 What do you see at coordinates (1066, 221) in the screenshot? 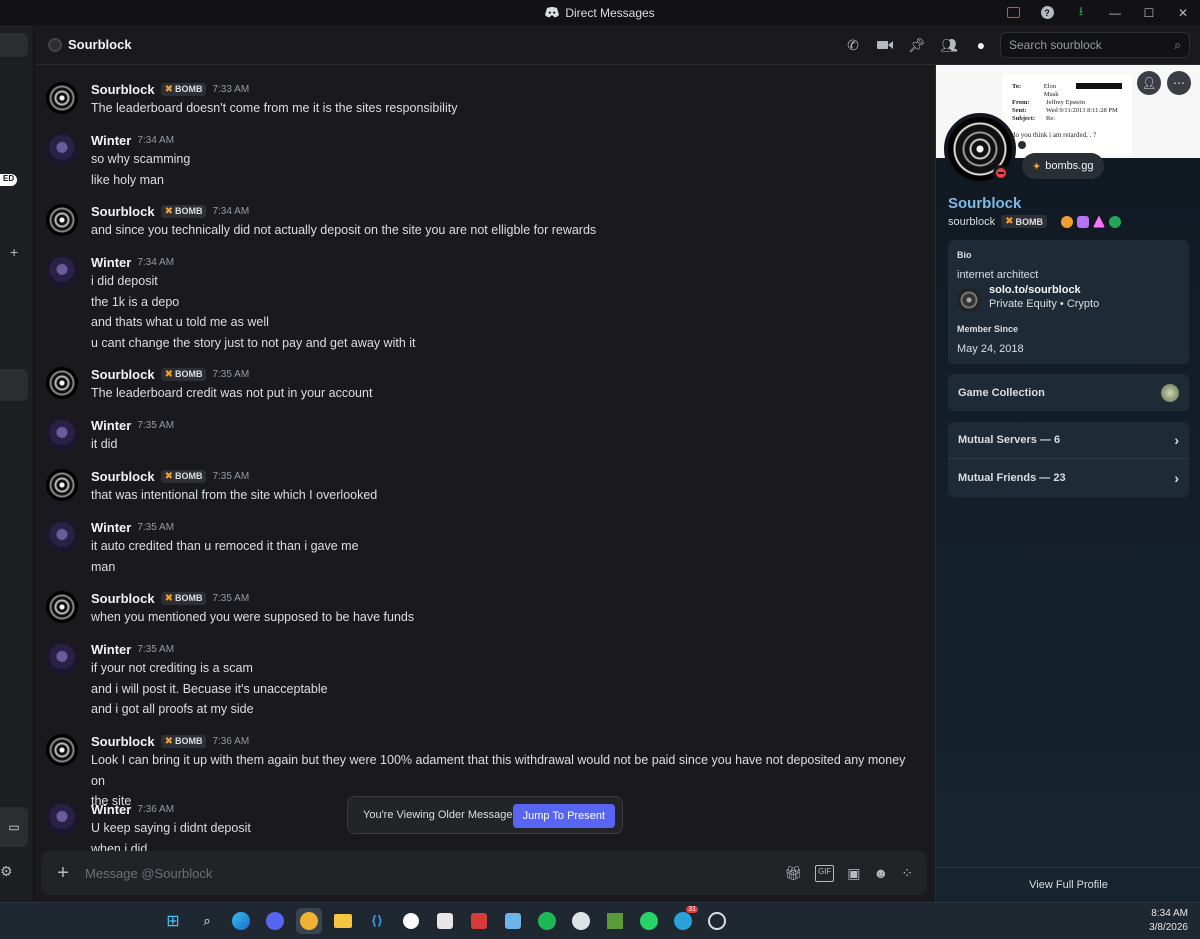
I see `hypesquad-badge-icon` at bounding box center [1066, 221].